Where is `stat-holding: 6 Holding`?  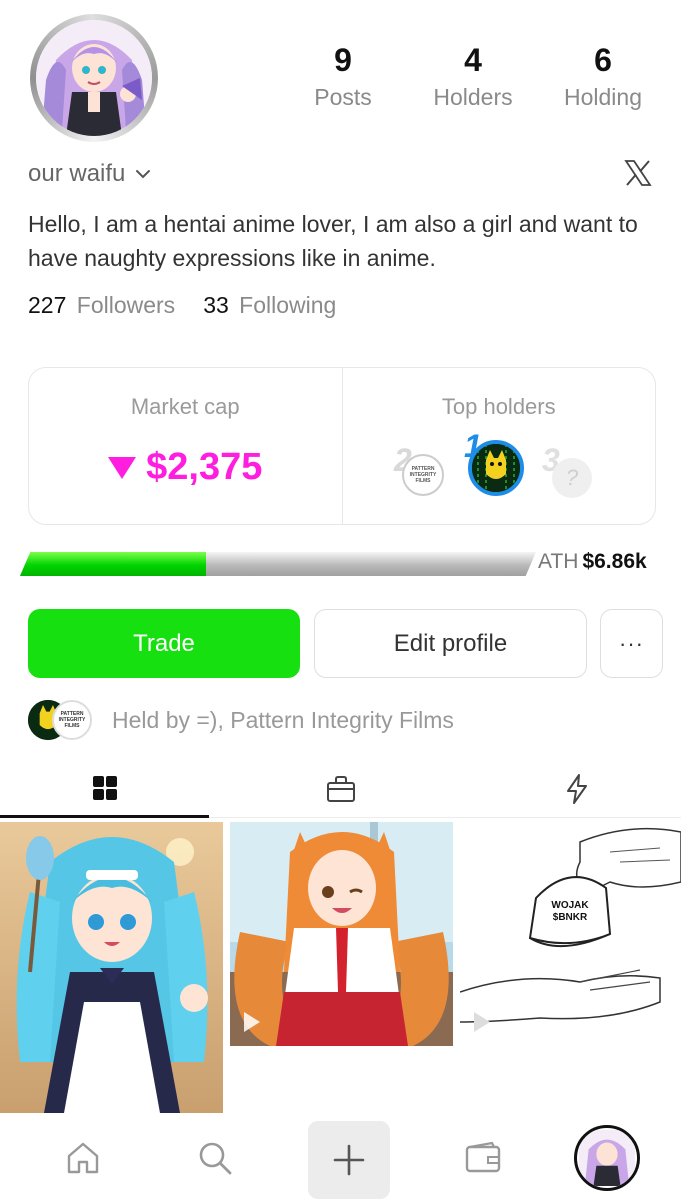
stat-holding: 6 Holding is located at coordinates (603, 75).